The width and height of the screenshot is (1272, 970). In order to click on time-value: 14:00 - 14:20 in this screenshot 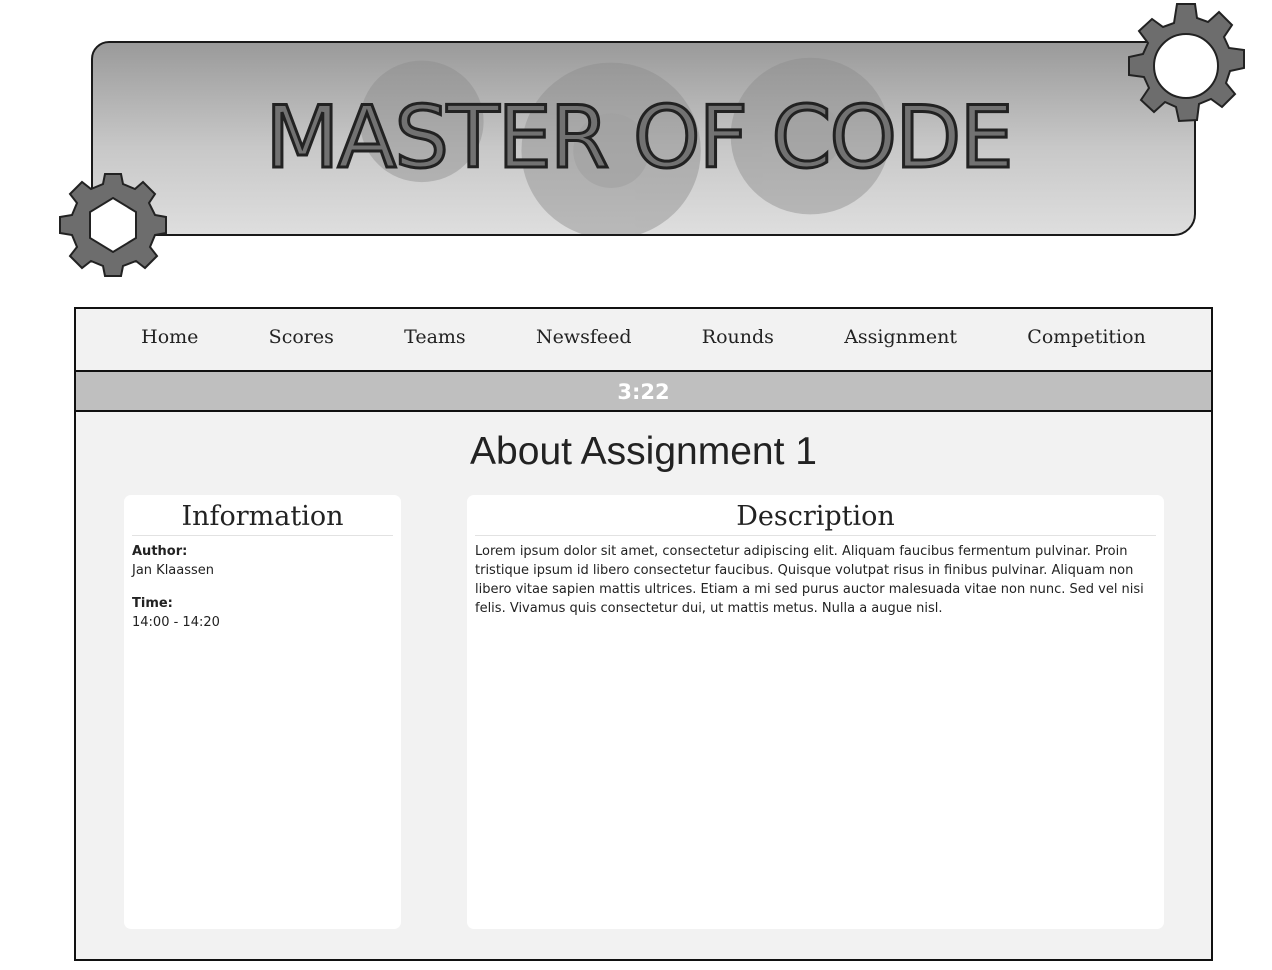, I will do `click(176, 622)`.